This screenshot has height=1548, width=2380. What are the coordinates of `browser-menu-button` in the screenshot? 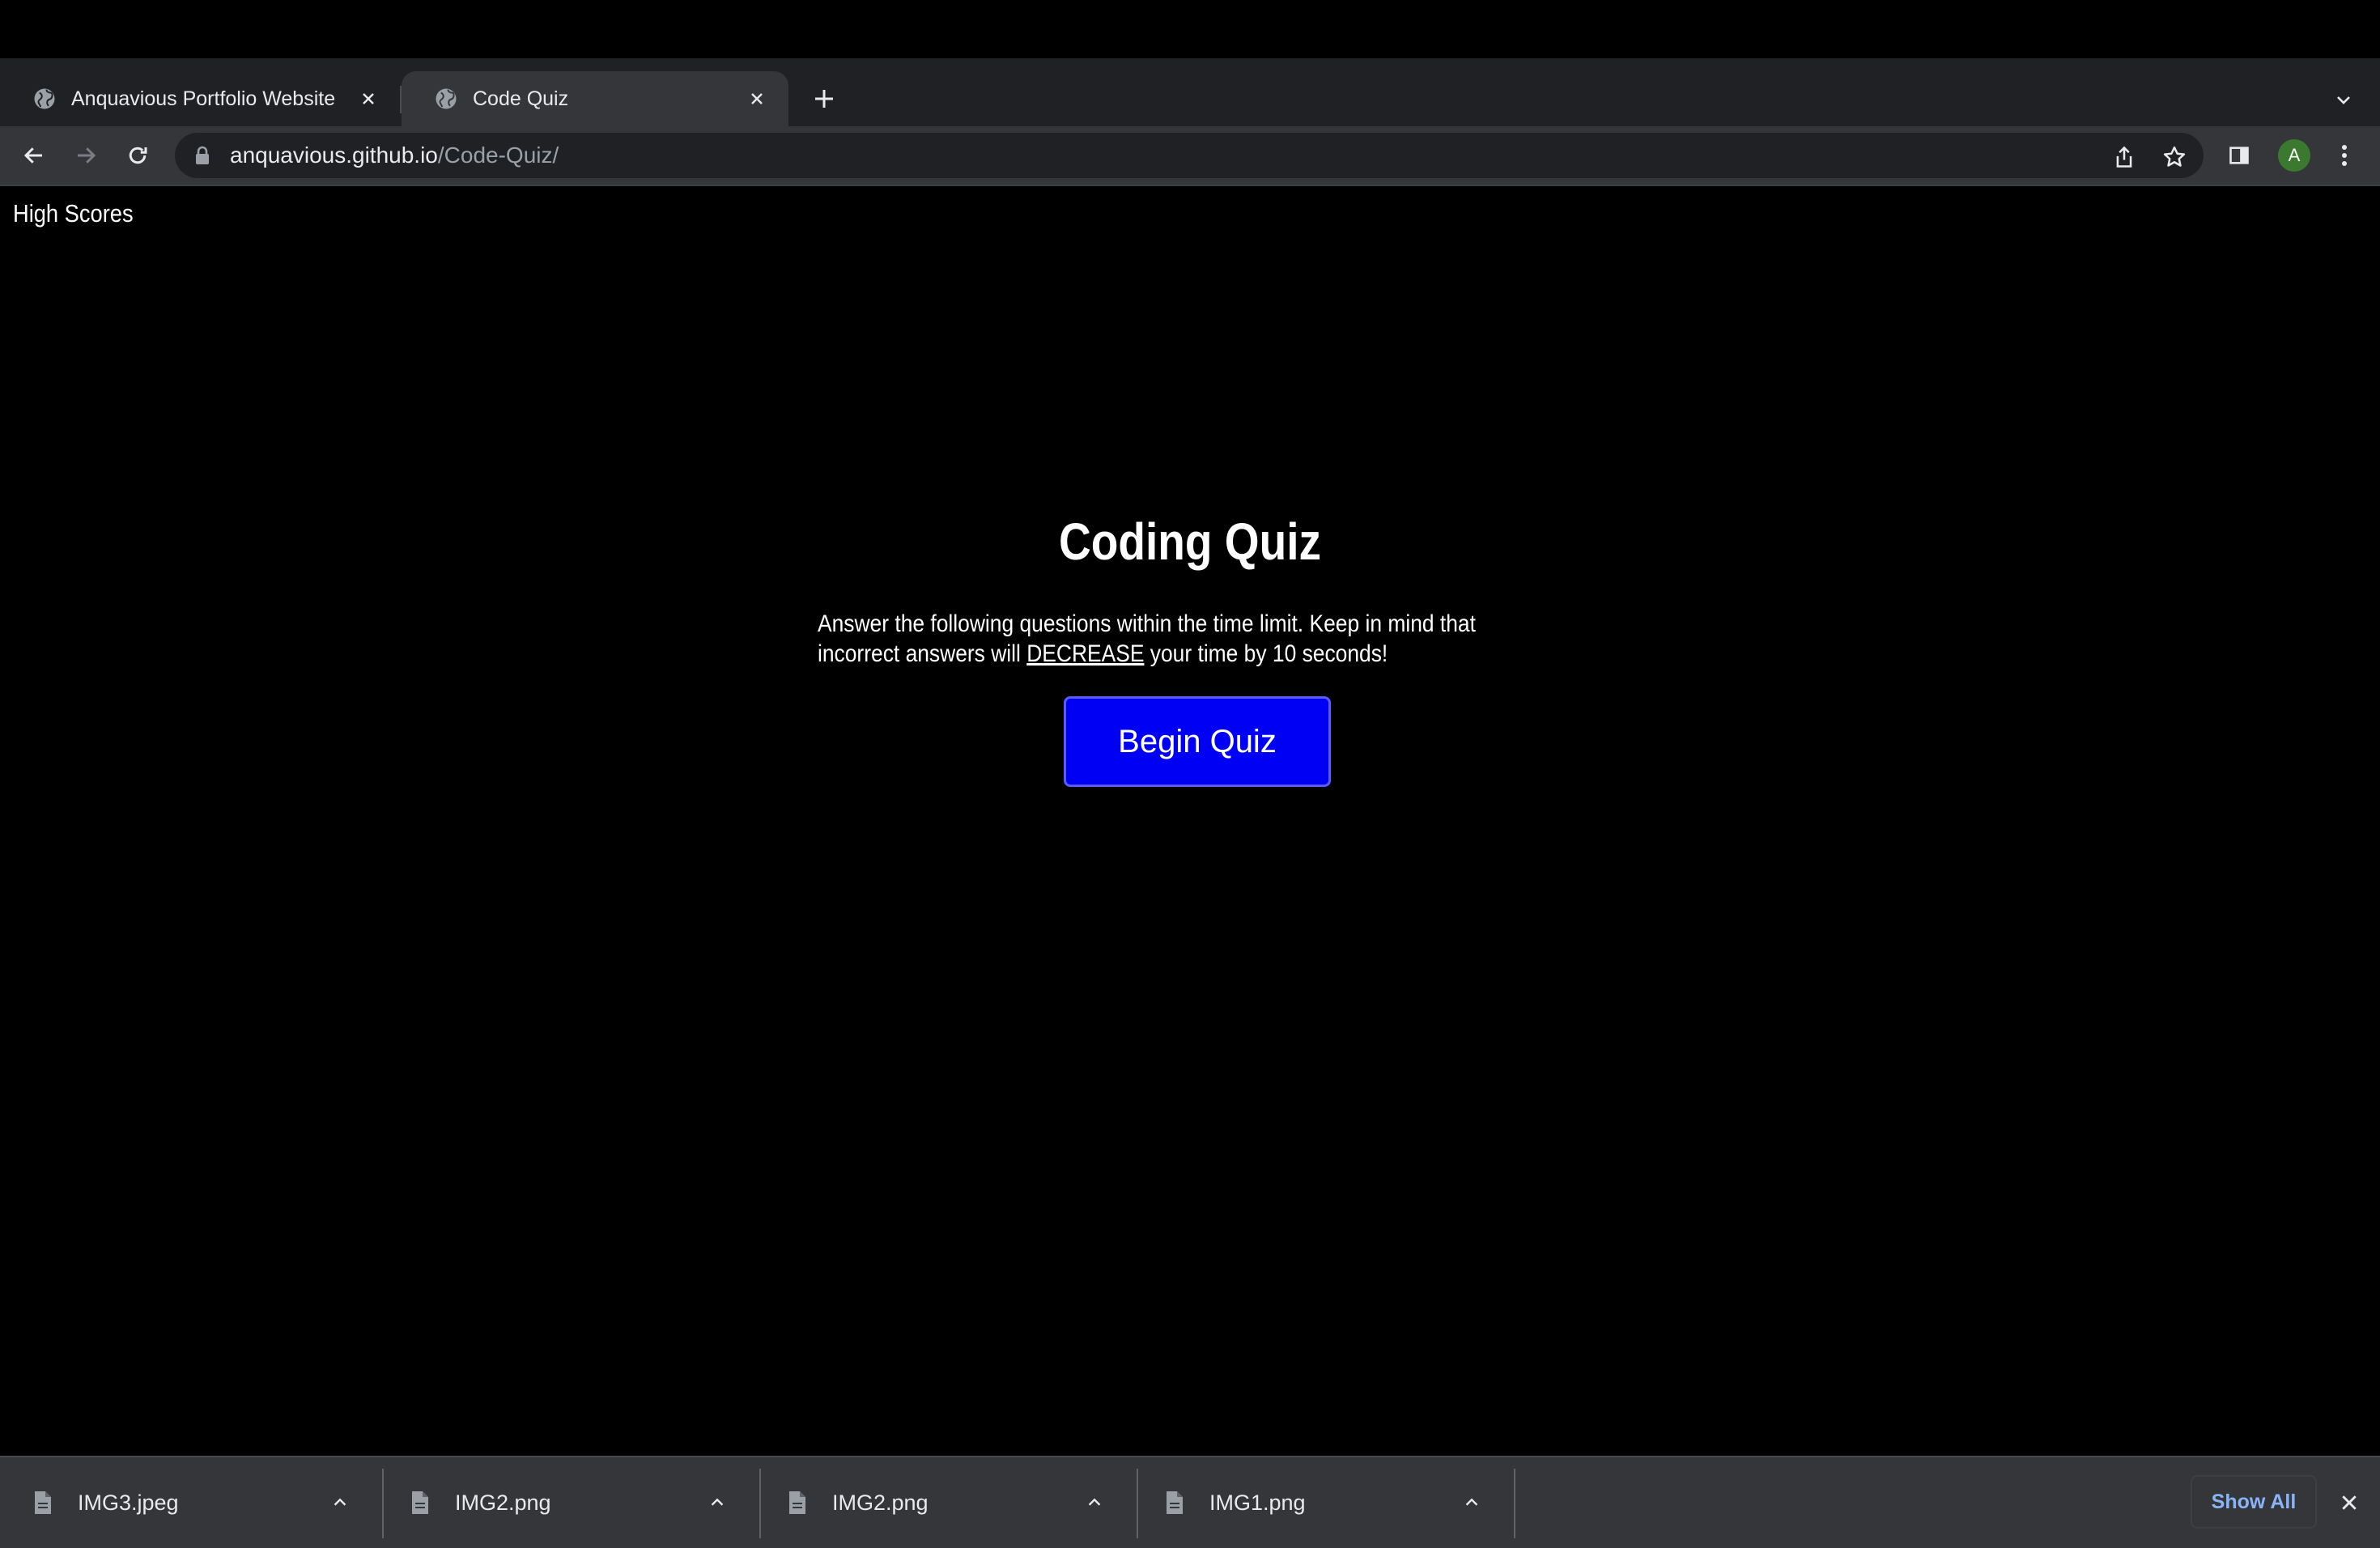 It's located at (2345, 156).